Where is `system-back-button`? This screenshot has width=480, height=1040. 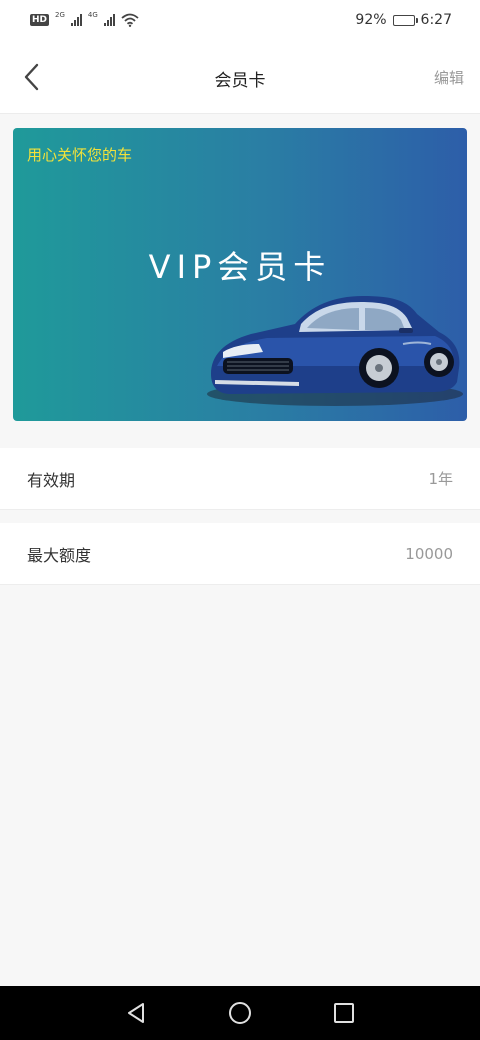 system-back-button is located at coordinates (136, 1013).